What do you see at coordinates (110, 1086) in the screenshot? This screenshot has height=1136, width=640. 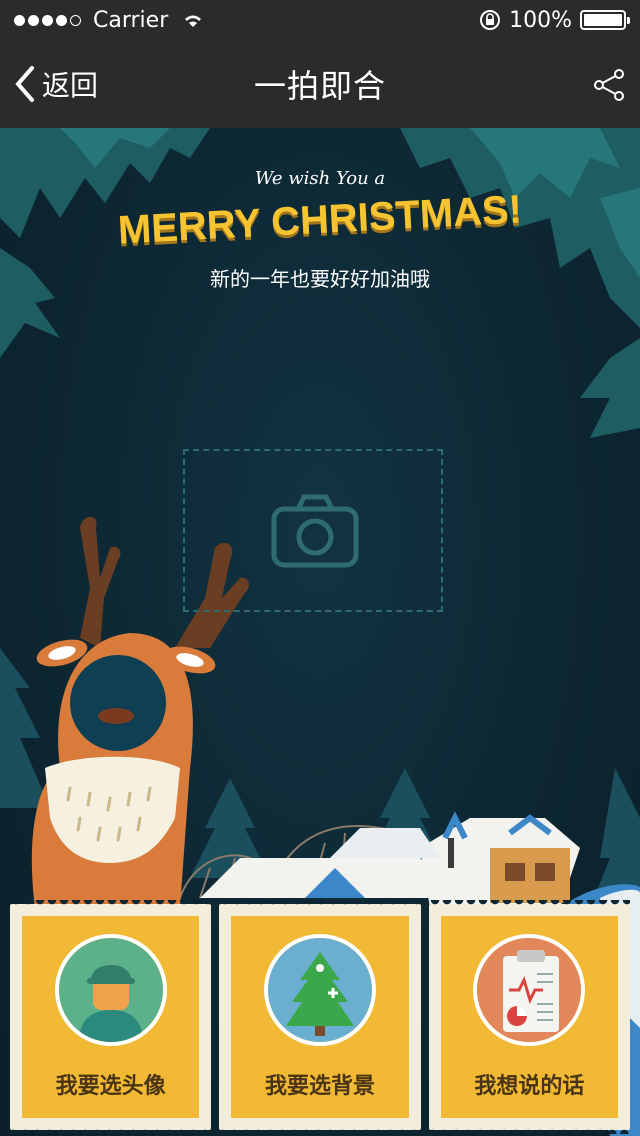 I see `choose-avatar-label: 我要选头像` at bounding box center [110, 1086].